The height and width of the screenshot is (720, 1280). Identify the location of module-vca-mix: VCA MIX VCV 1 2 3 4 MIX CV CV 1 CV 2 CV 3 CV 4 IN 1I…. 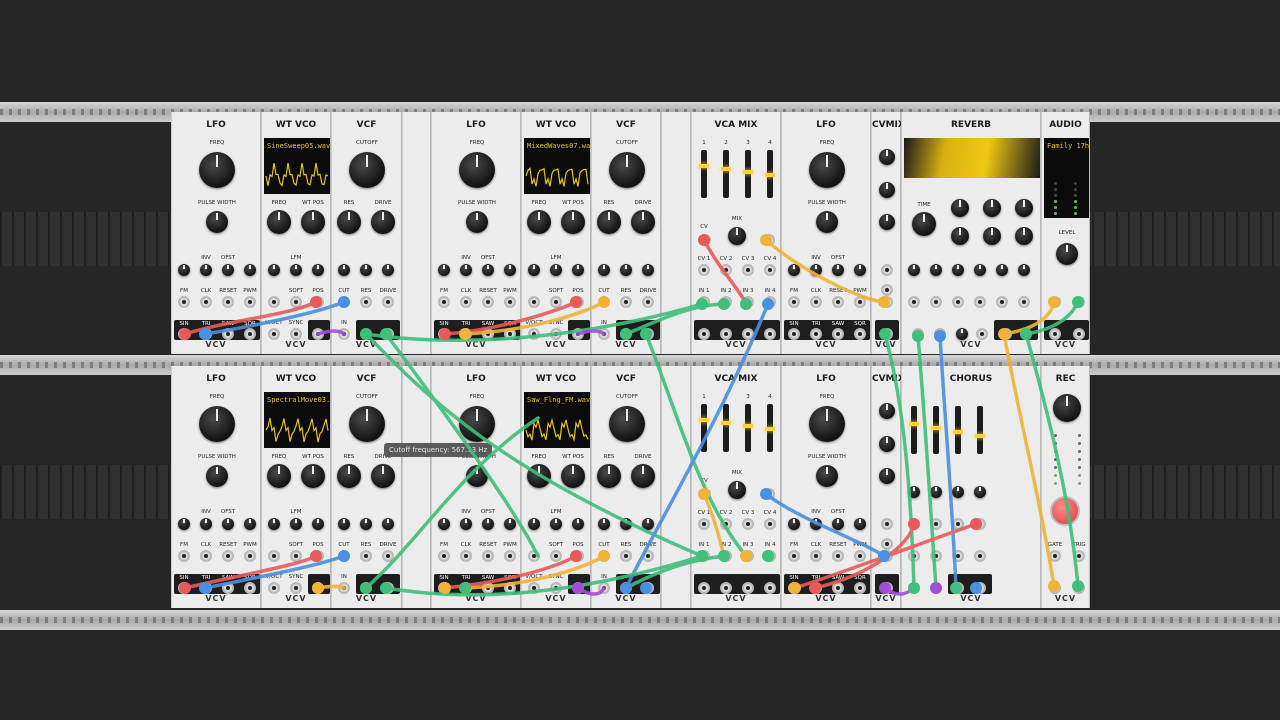
(736, 233).